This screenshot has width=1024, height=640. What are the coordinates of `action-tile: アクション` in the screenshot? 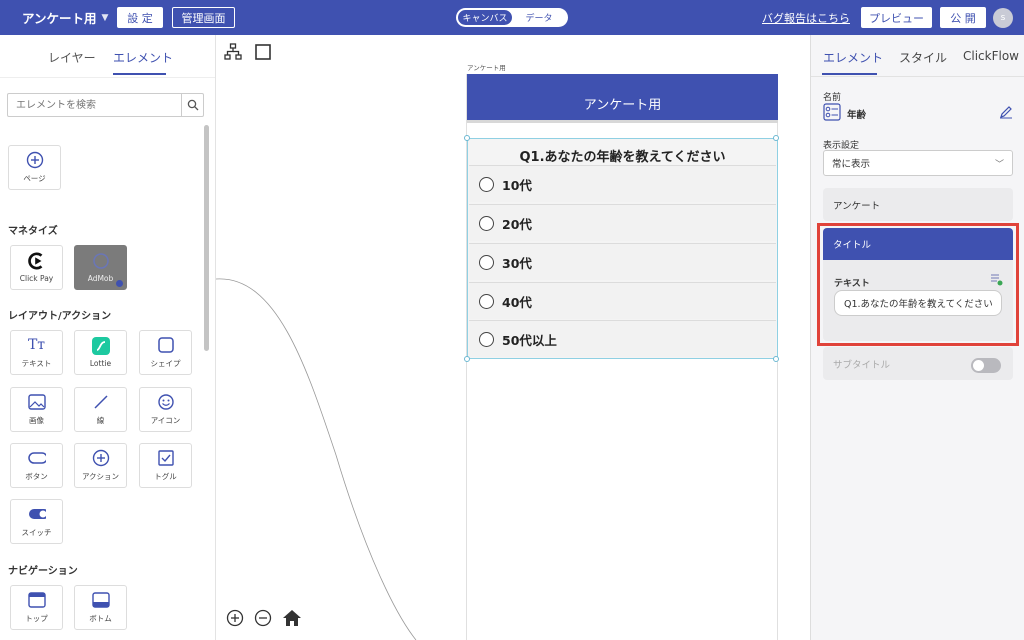 It's located at (100, 465).